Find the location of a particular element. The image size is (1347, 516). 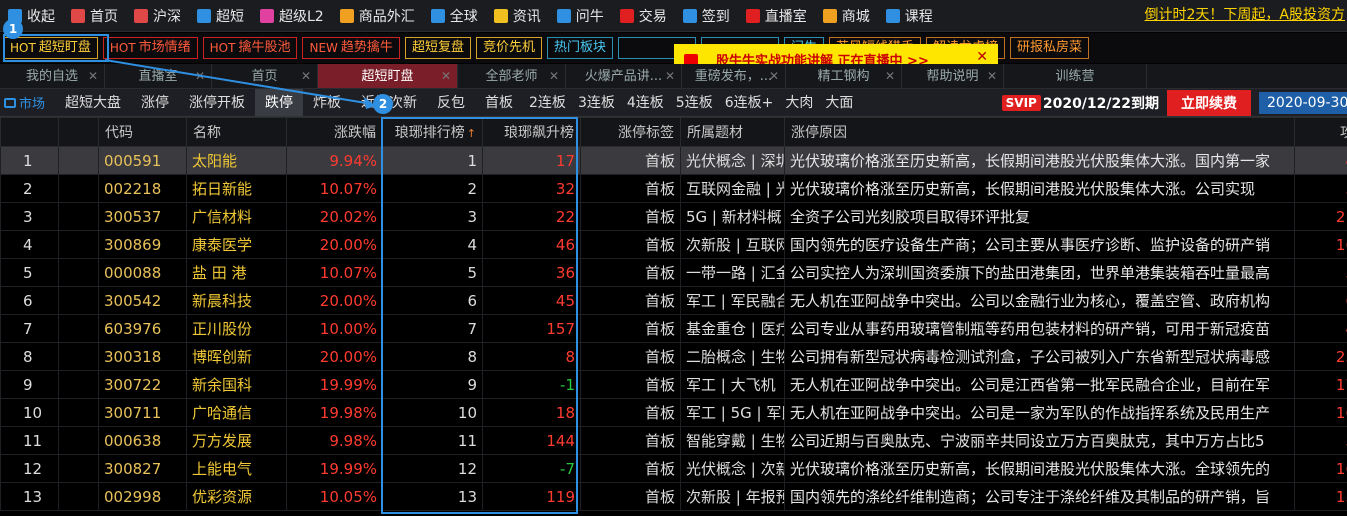

annotation-badge-1: 1 is located at coordinates (13, 29).